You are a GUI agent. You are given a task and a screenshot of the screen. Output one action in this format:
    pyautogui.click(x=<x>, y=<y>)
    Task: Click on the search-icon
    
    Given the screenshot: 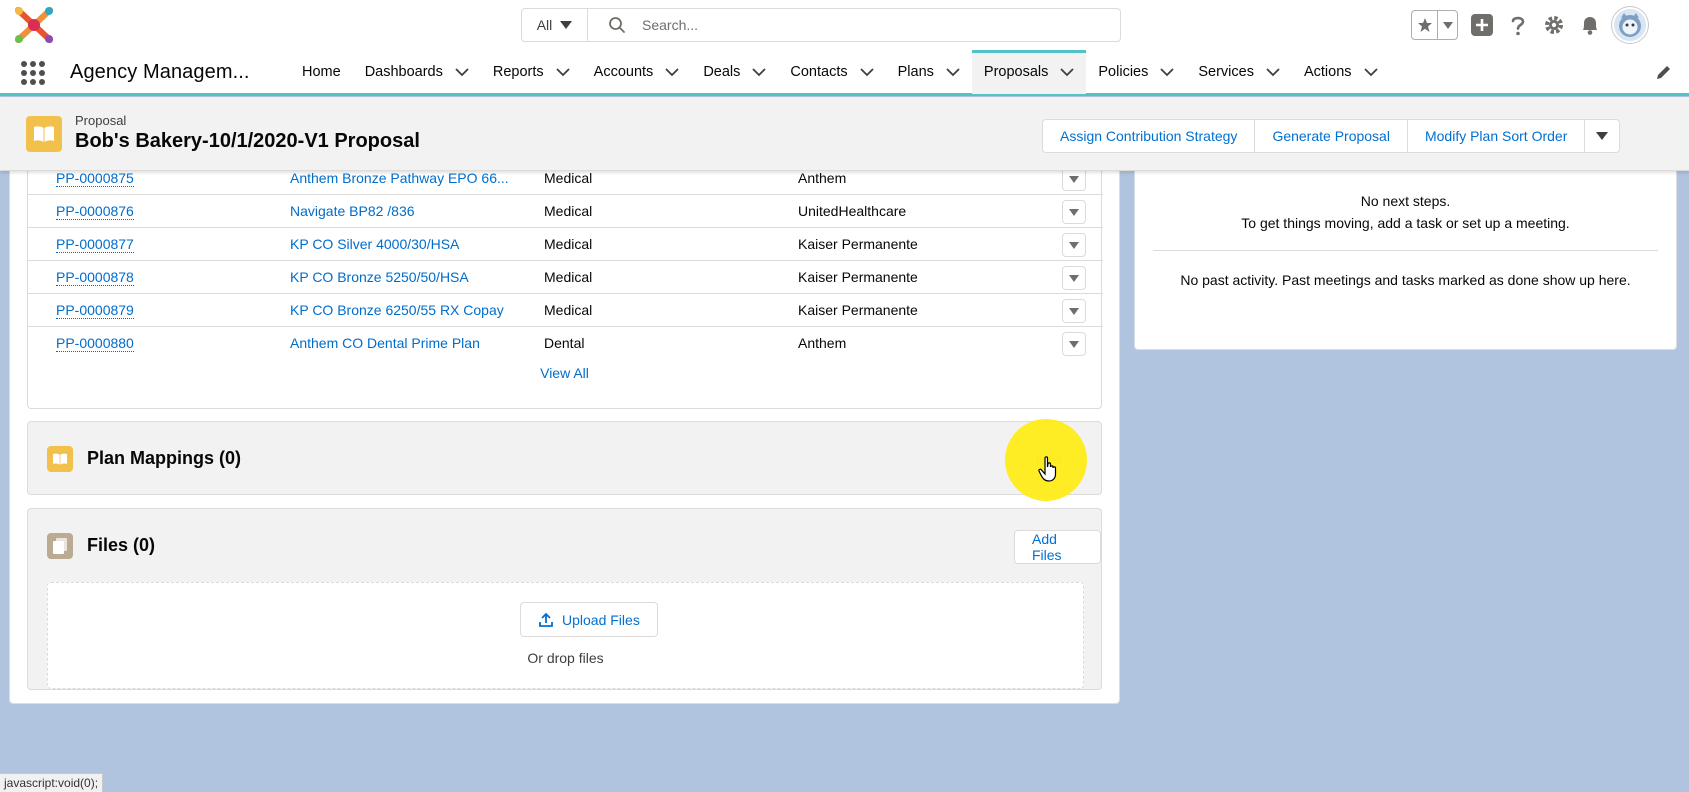 What is the action you would take?
    pyautogui.click(x=617, y=25)
    